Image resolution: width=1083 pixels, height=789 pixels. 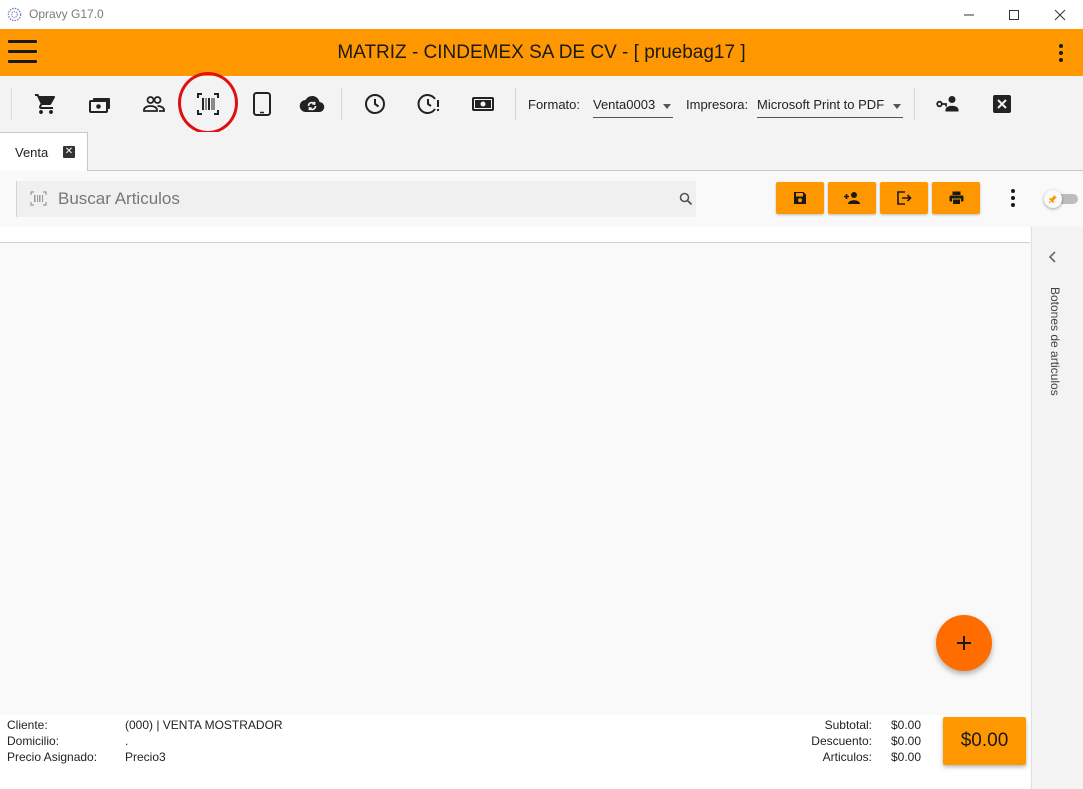 I want to click on domicilio-label: Domicilio:, so click(x=33, y=741).